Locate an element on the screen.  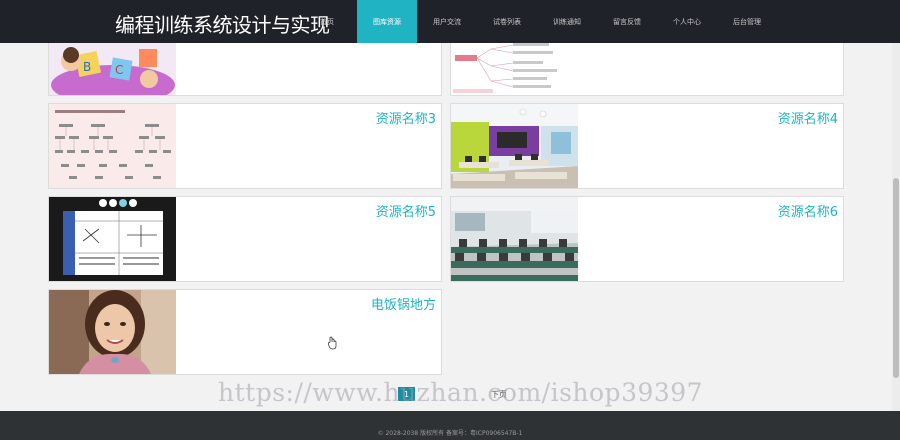
computer-lab-image is located at coordinates (514, 239).